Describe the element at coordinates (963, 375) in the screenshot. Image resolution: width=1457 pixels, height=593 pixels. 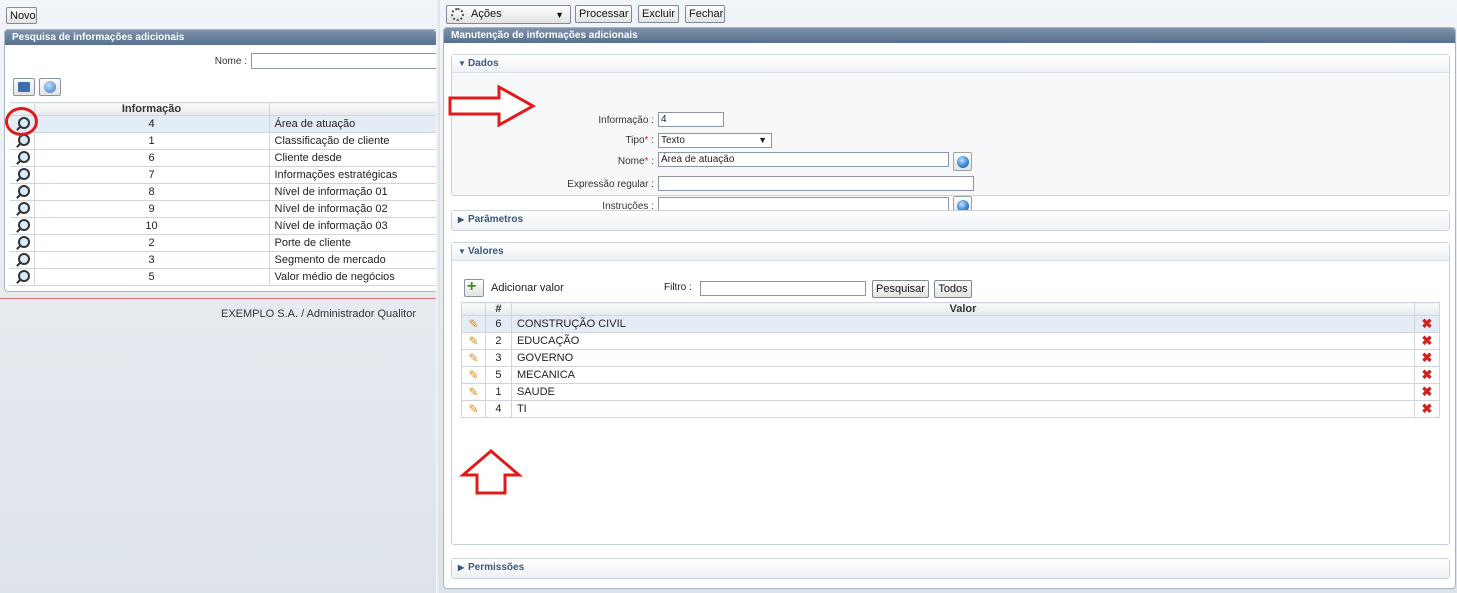
I see `value-text: MECANICA` at that location.